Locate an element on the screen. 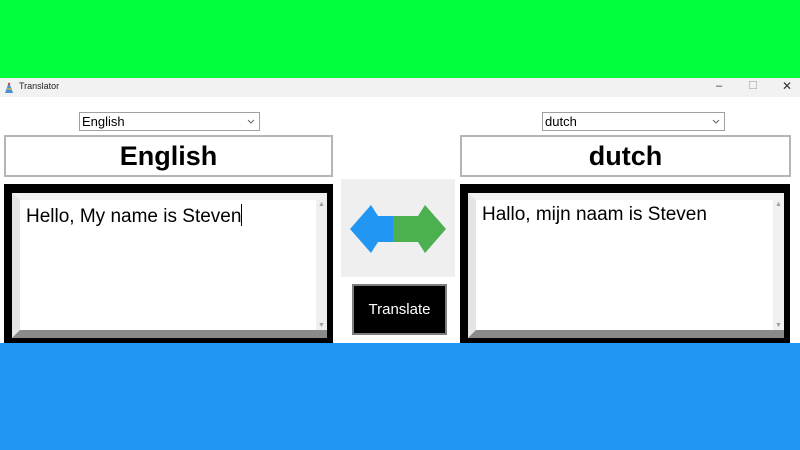 Image resolution: width=800 pixels, height=450 pixels. source-language-select: English is located at coordinates (169, 121).